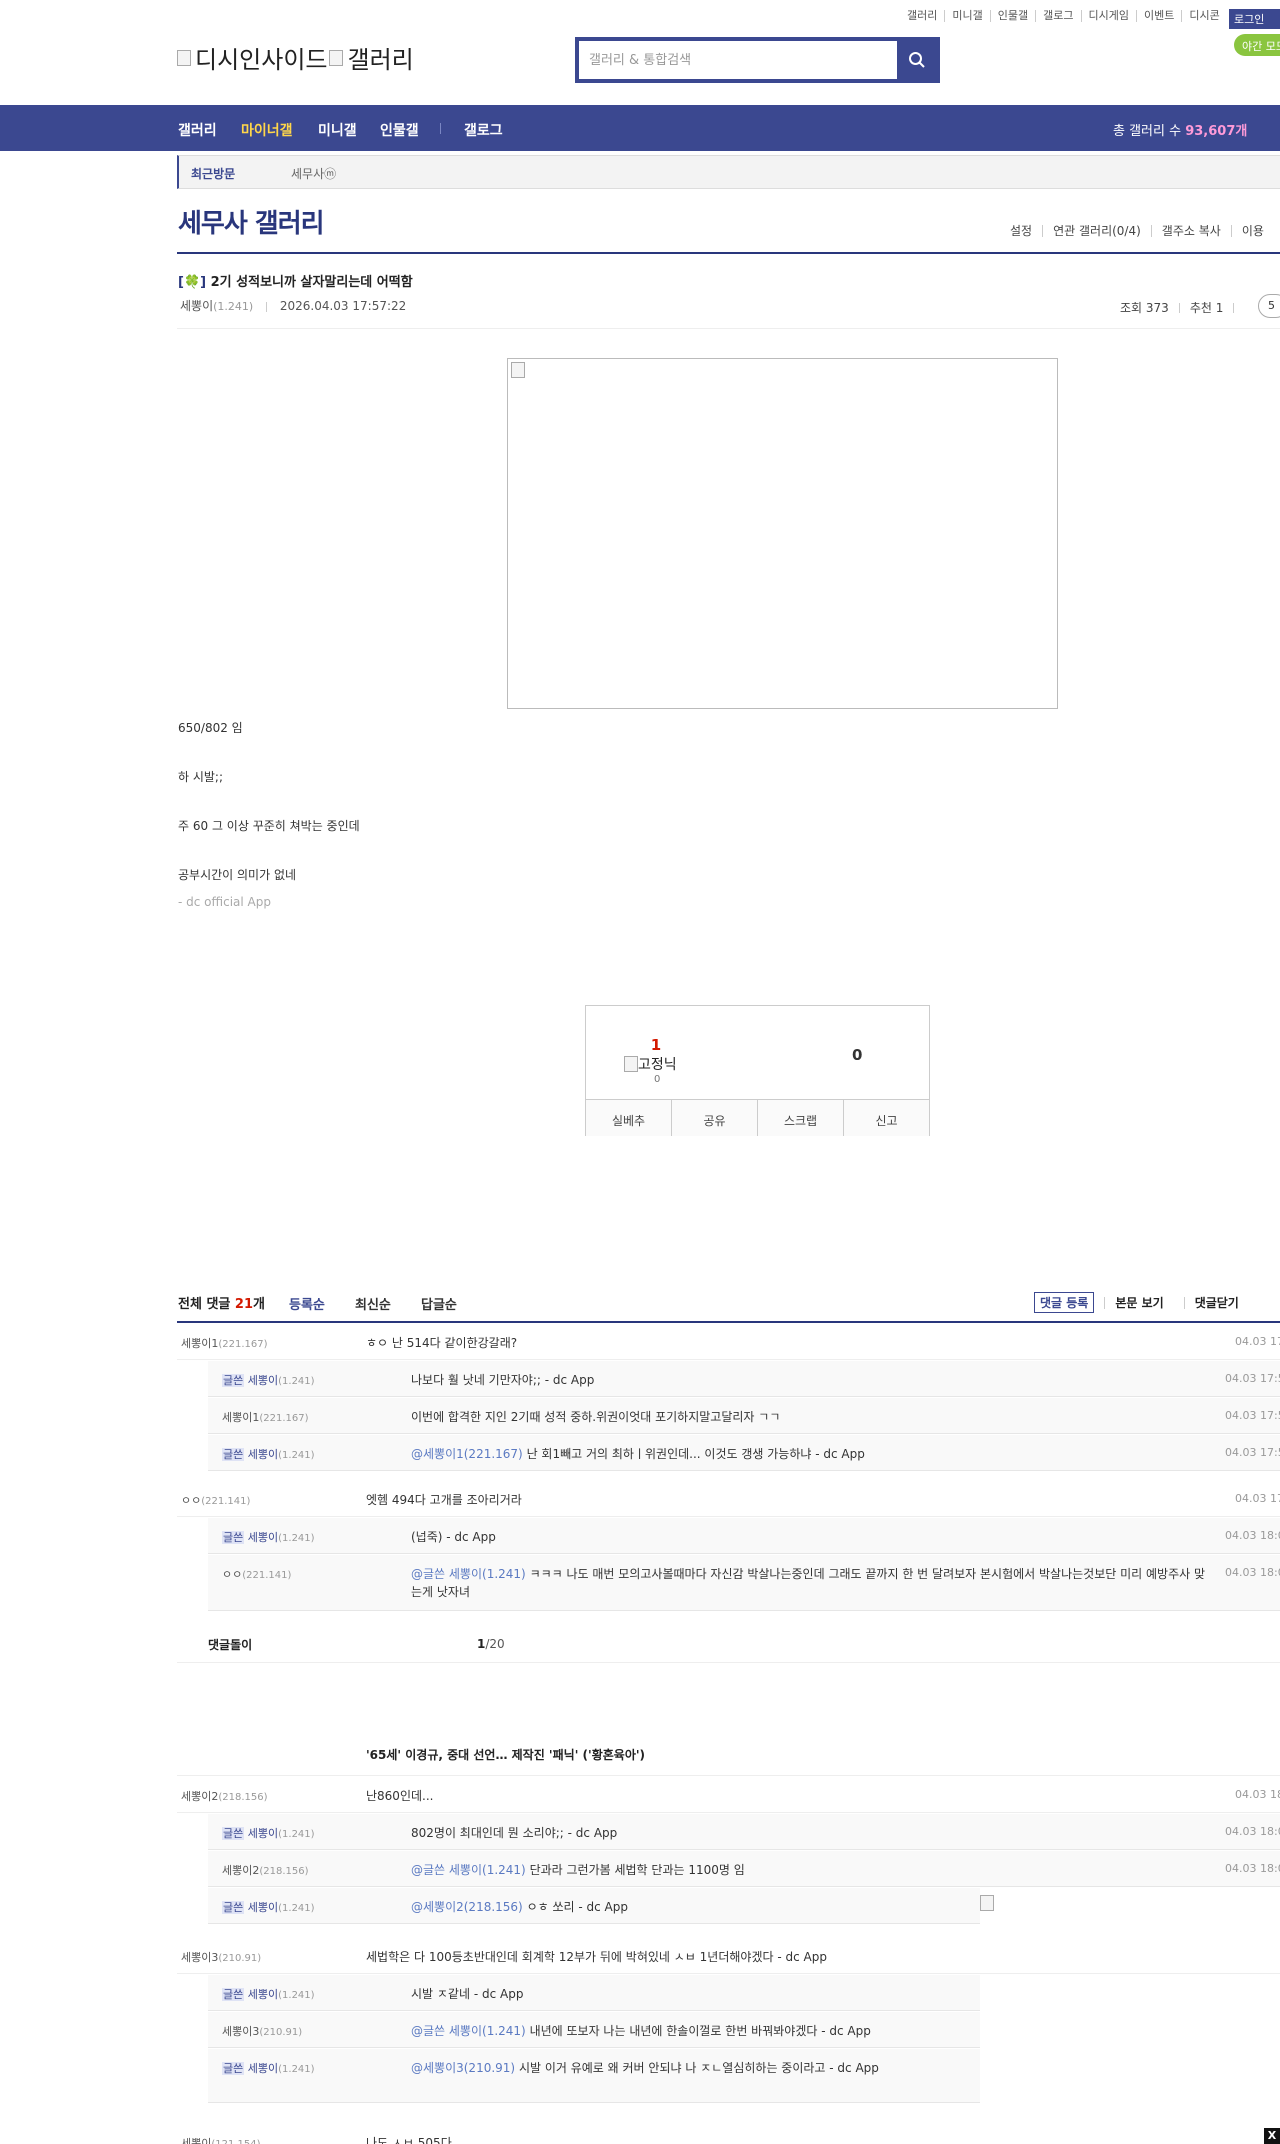 The height and width of the screenshot is (2144, 1280). Describe the element at coordinates (1108, 16) in the screenshot. I see `topnav-dcgame: 디시게임` at that location.